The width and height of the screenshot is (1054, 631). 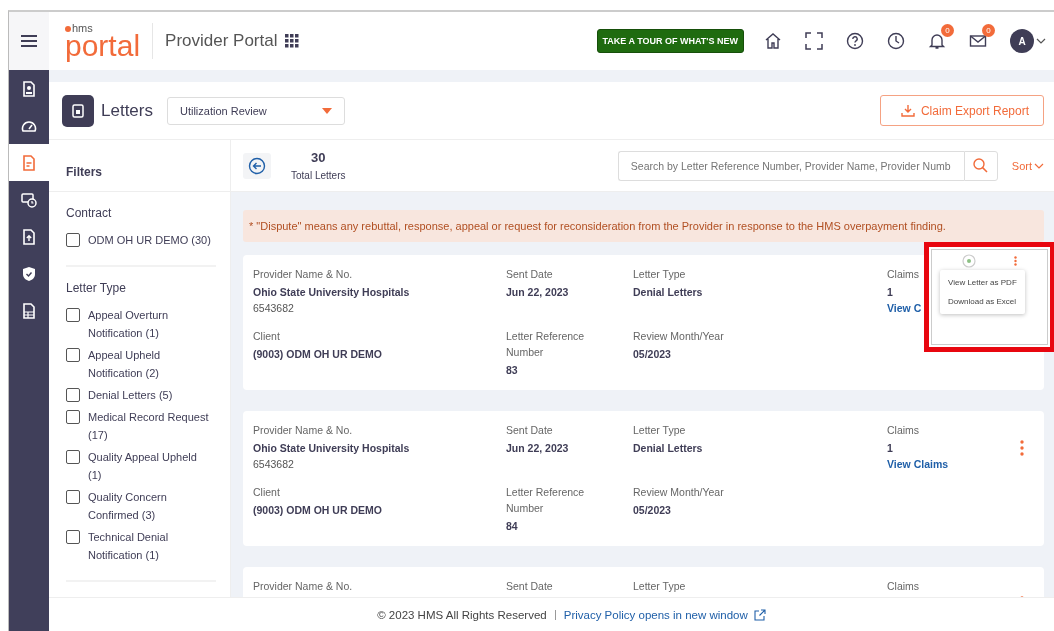 What do you see at coordinates (103, 28) in the screenshot?
I see `logo-subtitle: hms` at bounding box center [103, 28].